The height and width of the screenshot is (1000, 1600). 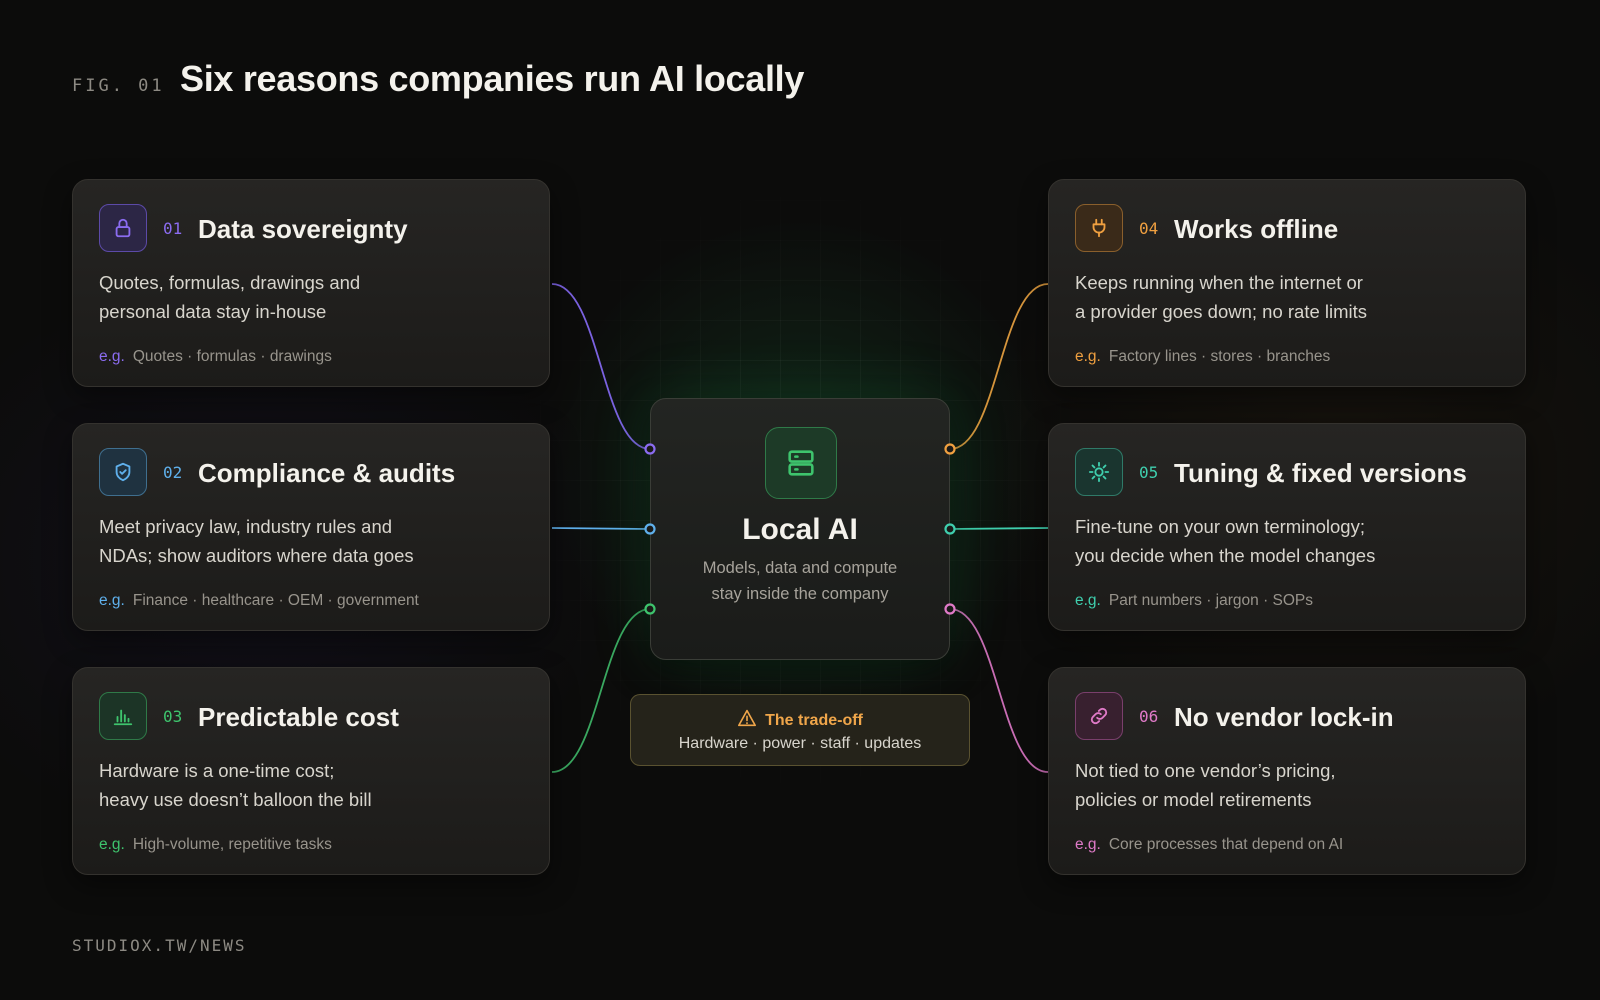 I want to click on tradeoff-label: The trade-off, so click(x=814, y=720).